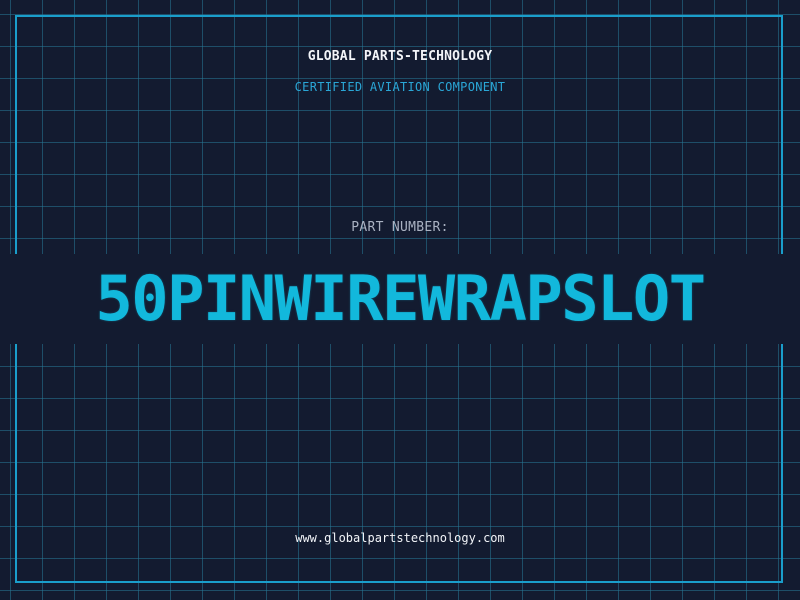 This screenshot has width=800, height=600. I want to click on certification-subtitle: CERTIFIED AVIATION COMPONENT, so click(400, 87).